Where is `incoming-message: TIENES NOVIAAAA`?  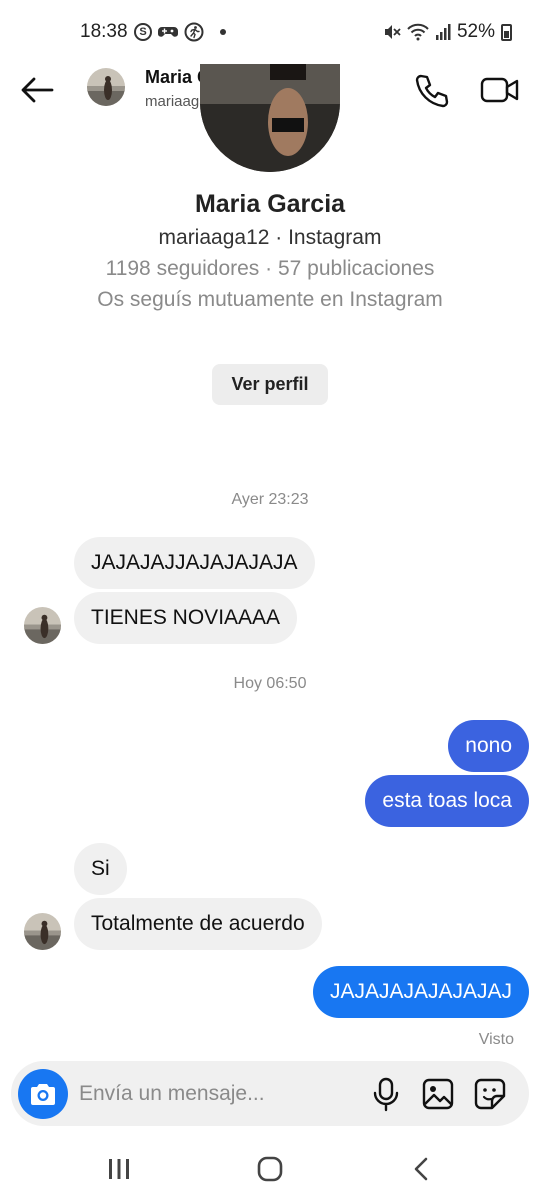
incoming-message: TIENES NOVIAAAA is located at coordinates (186, 618).